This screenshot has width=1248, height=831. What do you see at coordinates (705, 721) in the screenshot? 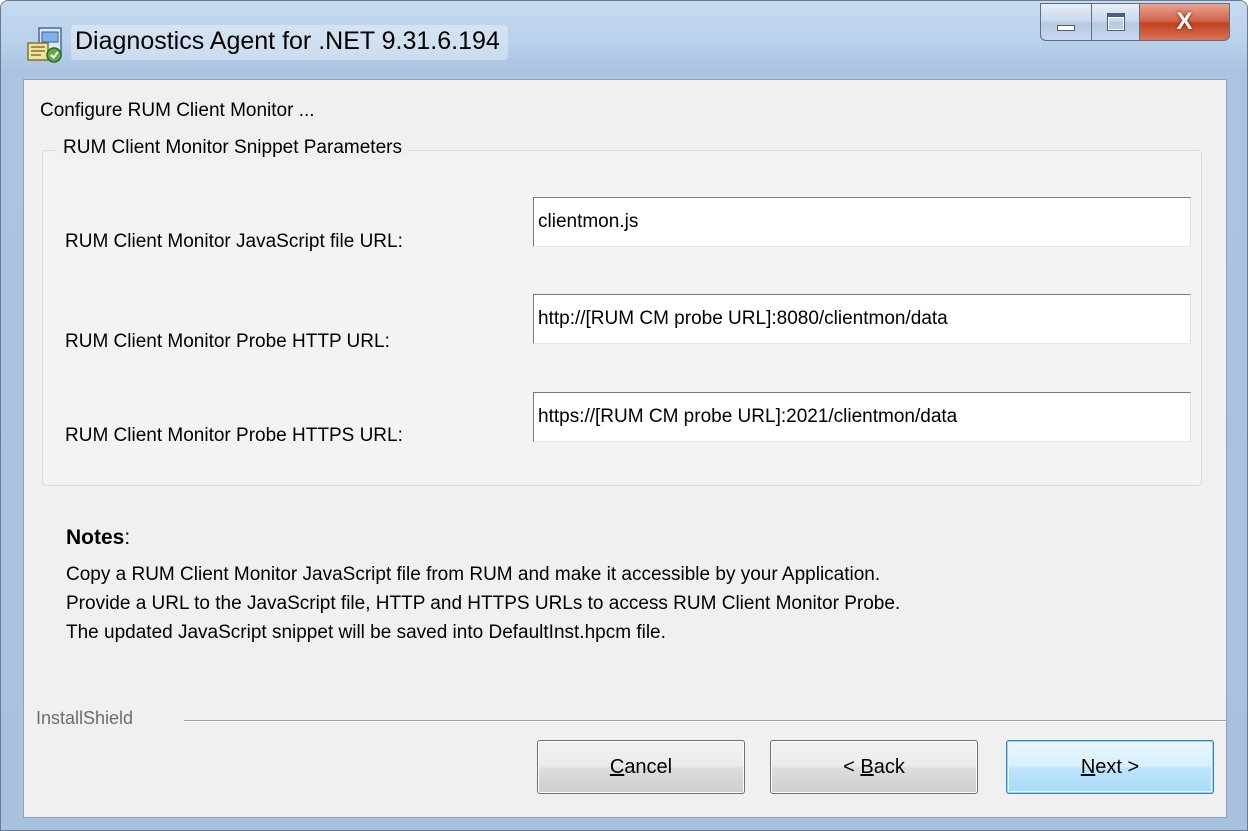
I see `footer-divider` at bounding box center [705, 721].